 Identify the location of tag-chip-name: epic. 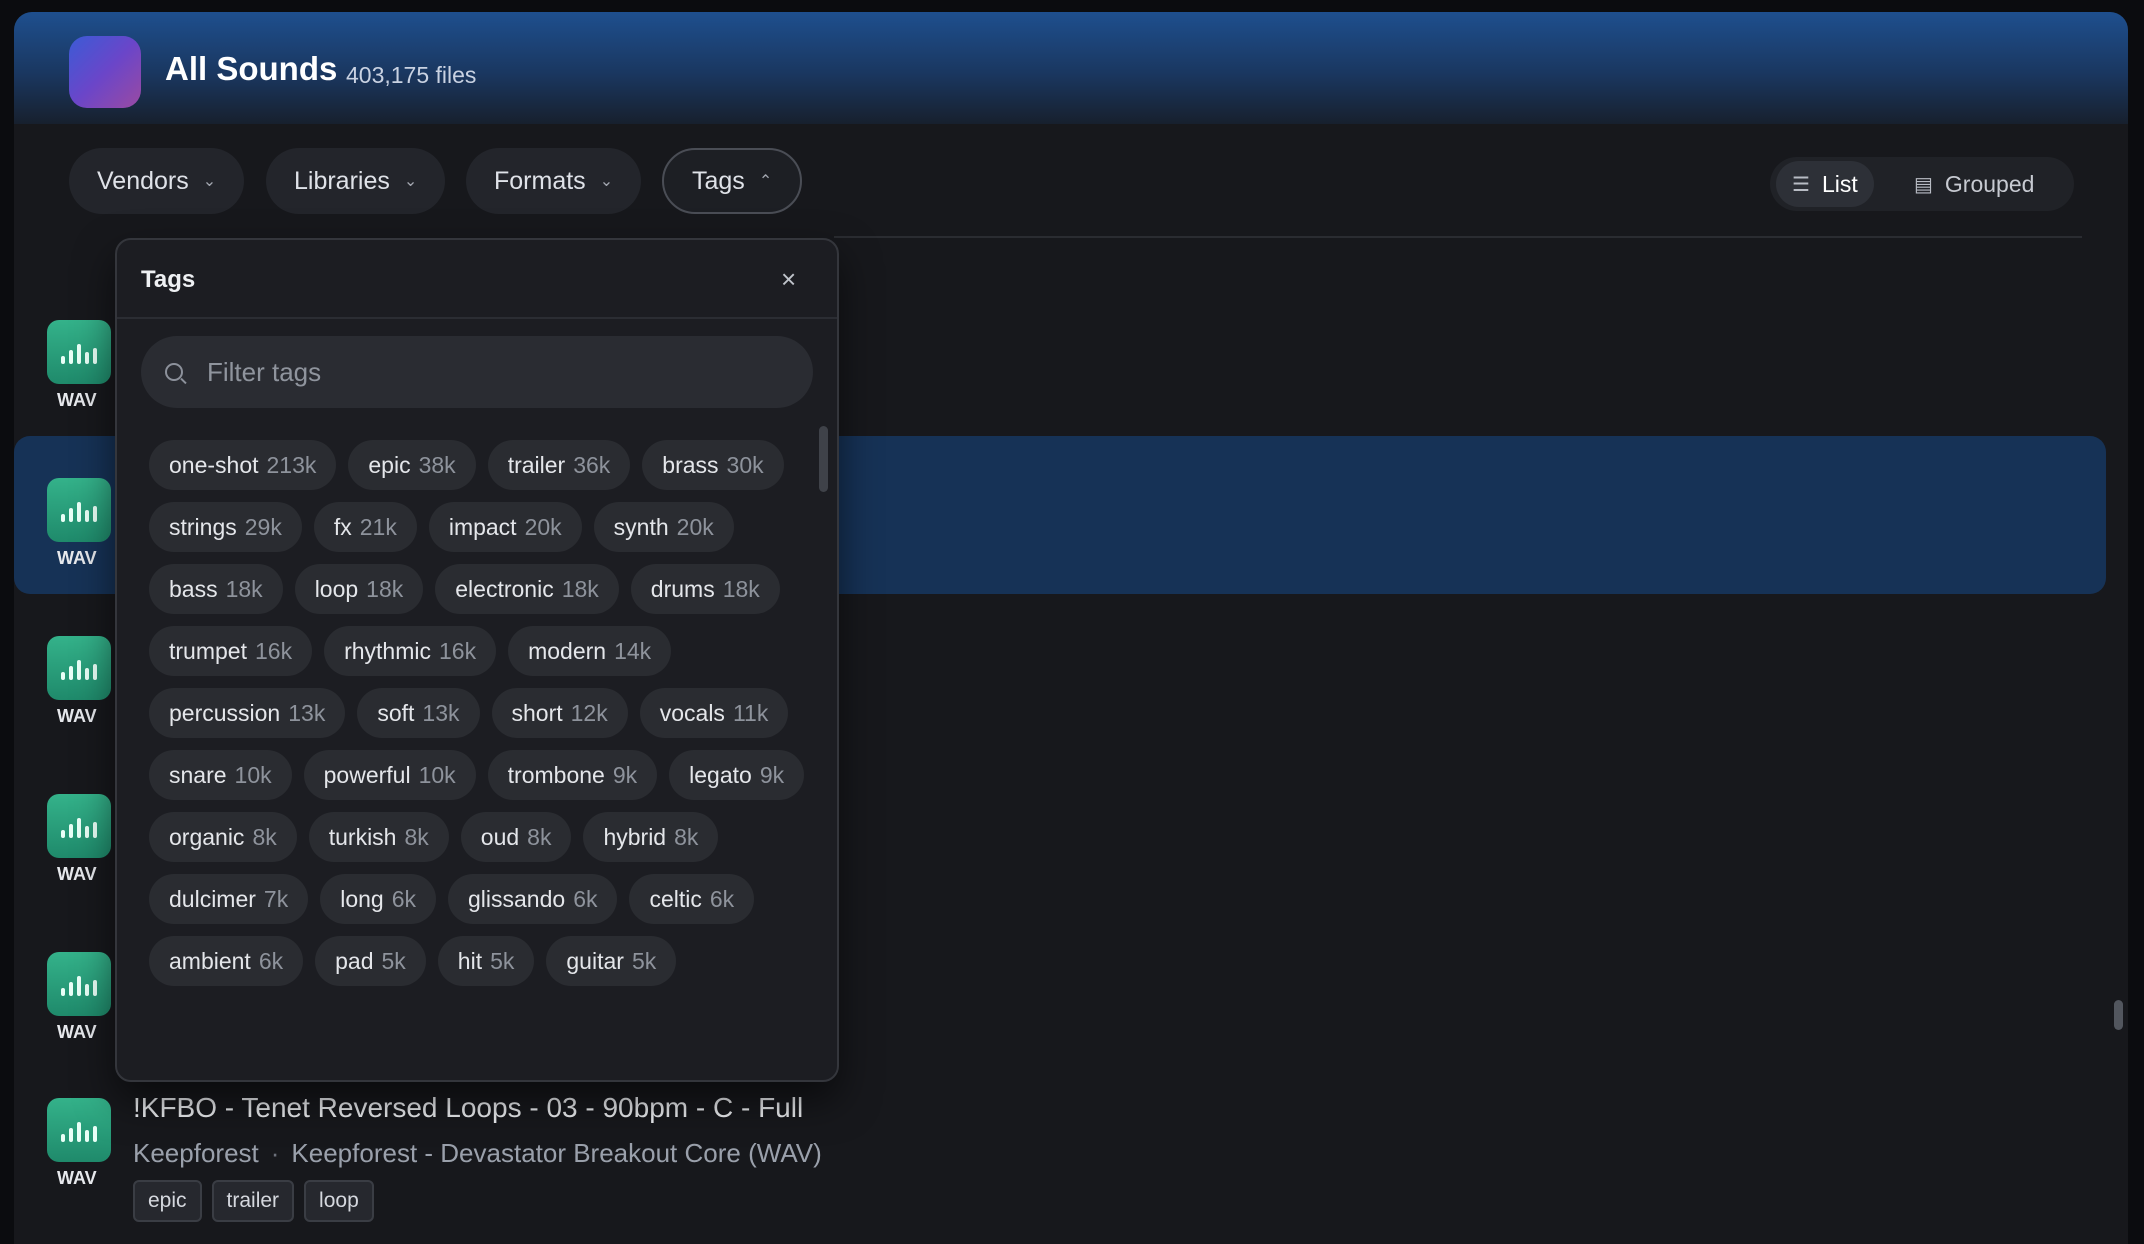
(389, 464).